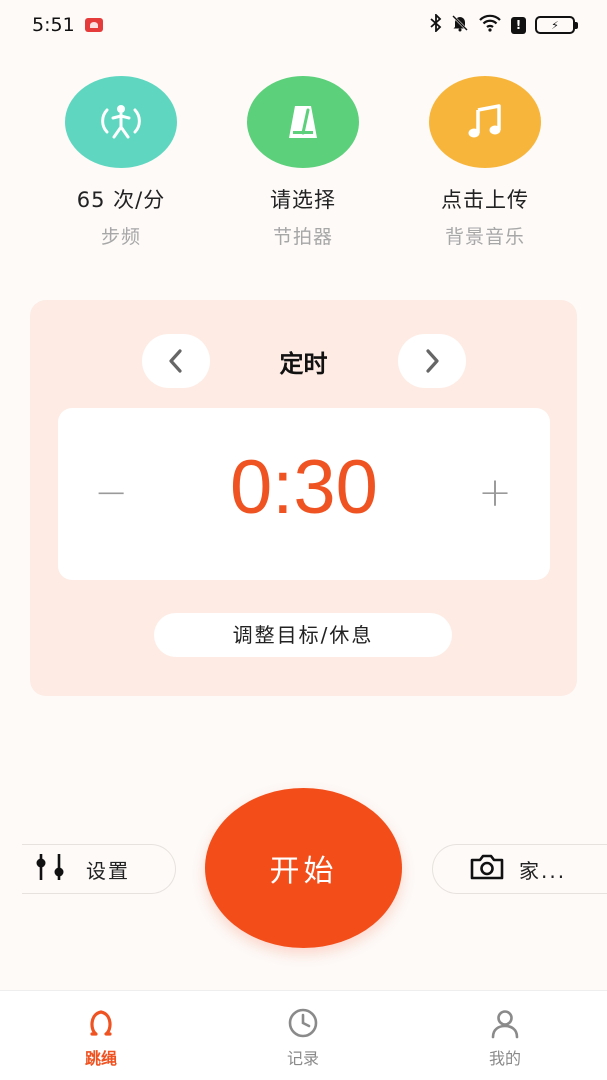 The height and width of the screenshot is (1080, 607). I want to click on cadence-label: 步频, so click(120, 237).